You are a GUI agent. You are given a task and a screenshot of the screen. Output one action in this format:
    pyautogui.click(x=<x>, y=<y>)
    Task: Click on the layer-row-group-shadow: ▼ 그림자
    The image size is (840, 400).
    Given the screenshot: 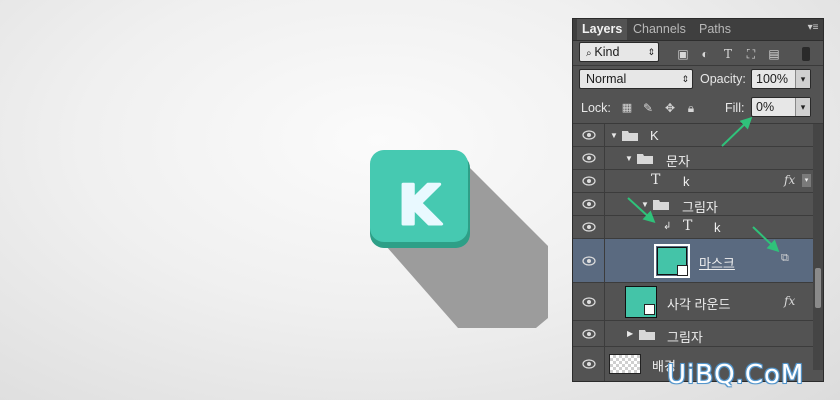 What is the action you would take?
    pyautogui.click(x=693, y=204)
    